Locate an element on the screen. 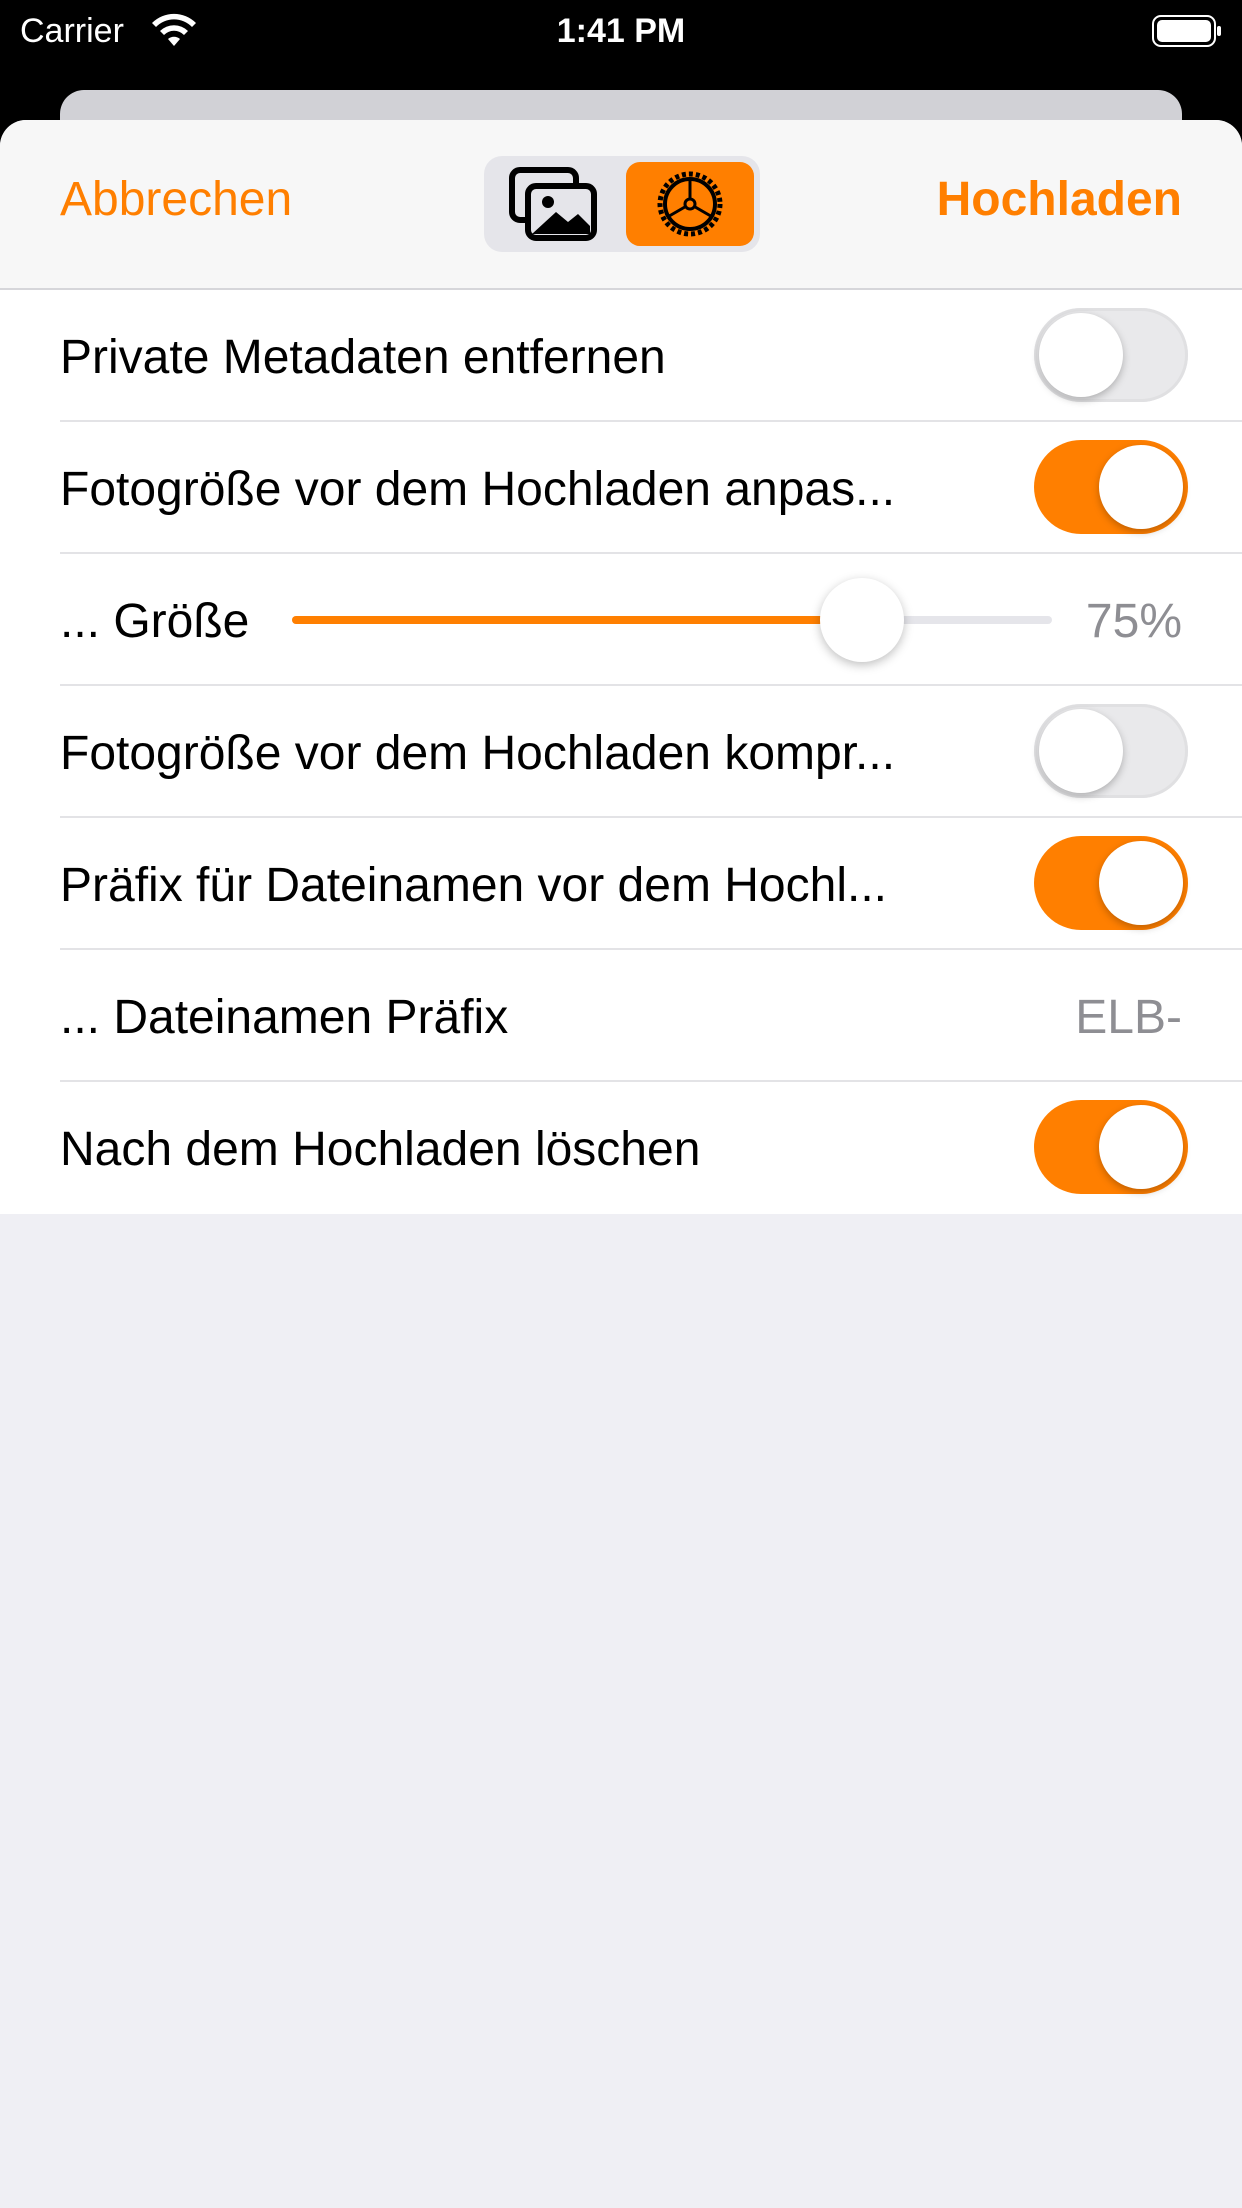  view-segmented-control is located at coordinates (622, 204).